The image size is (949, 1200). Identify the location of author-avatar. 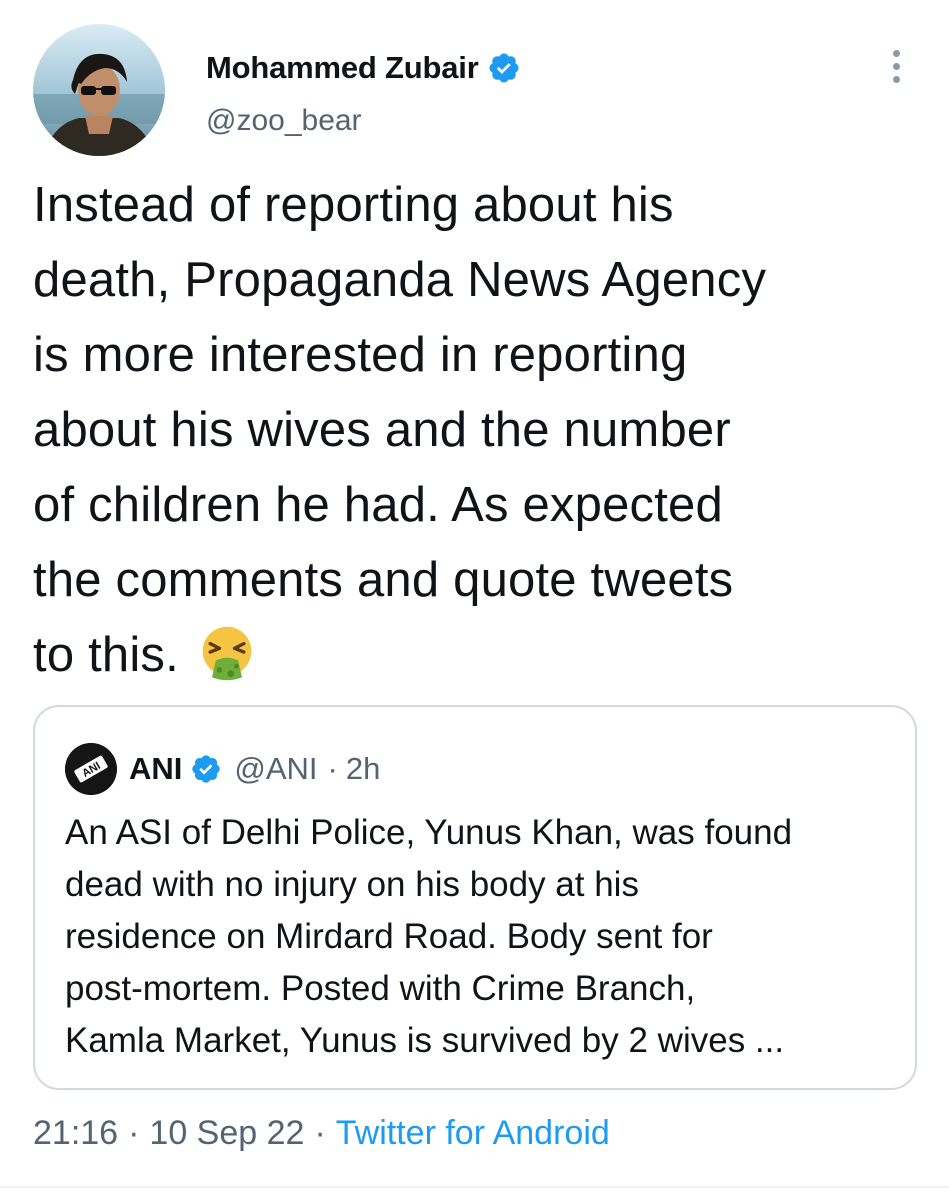
(99, 90).